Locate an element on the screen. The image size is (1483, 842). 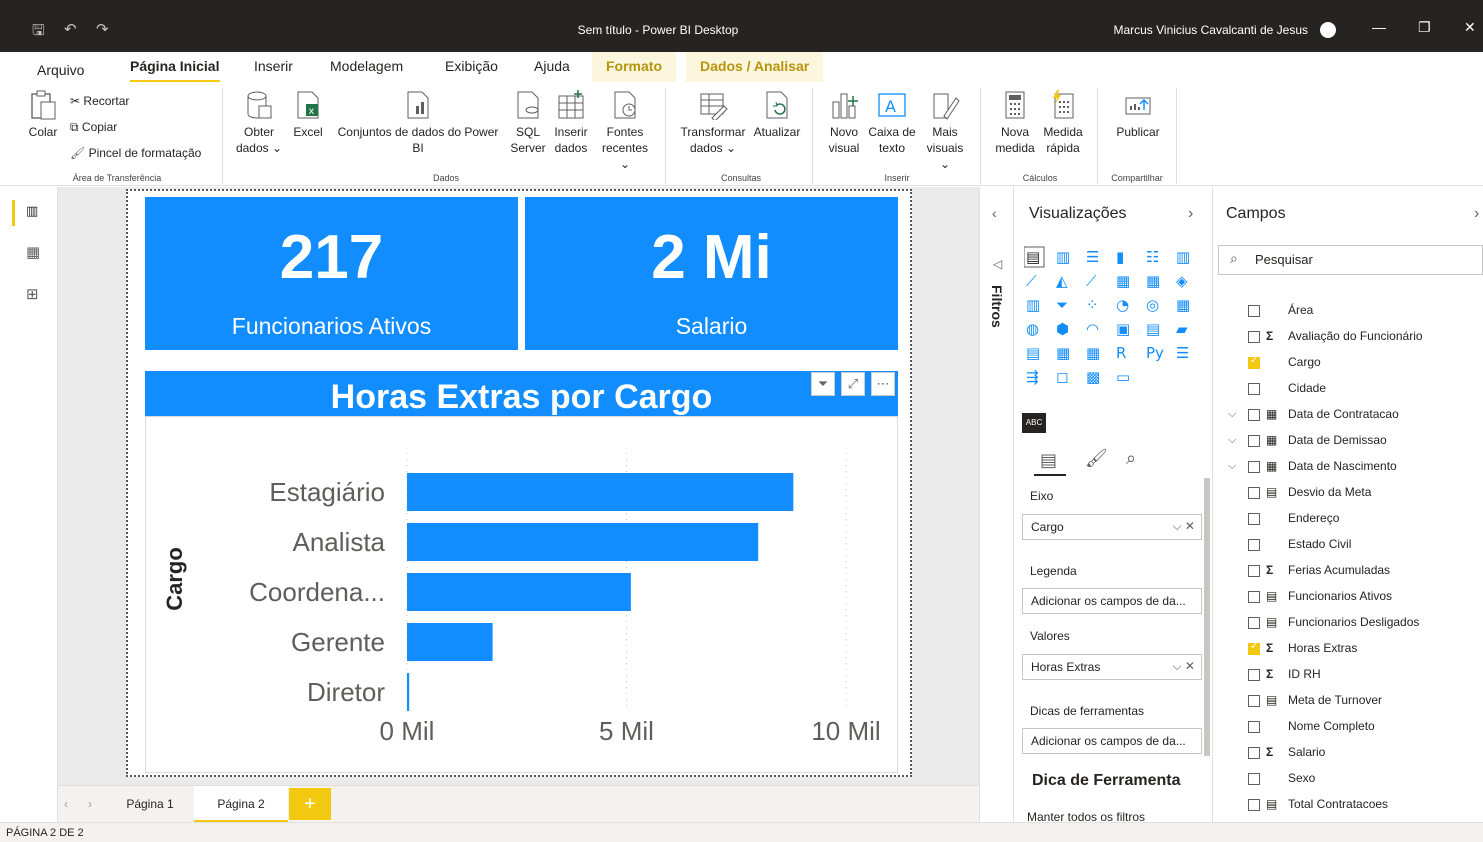
visual-type-icon: ⬢ is located at coordinates (1062, 329).